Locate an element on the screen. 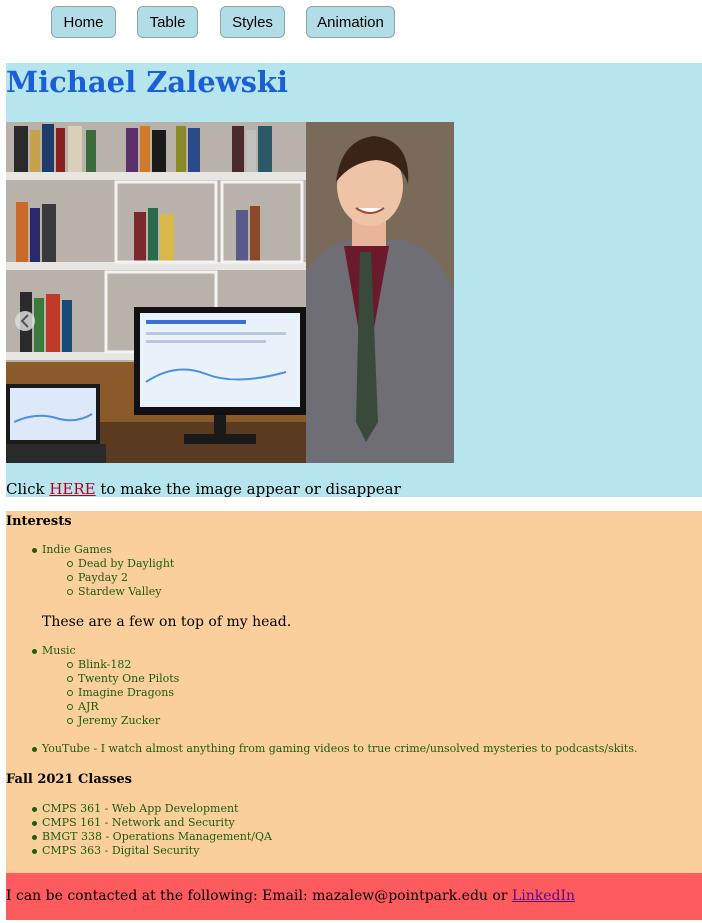 Image resolution: width=702 pixels, height=923 pixels. nav-styles-button: Styles is located at coordinates (252, 22).